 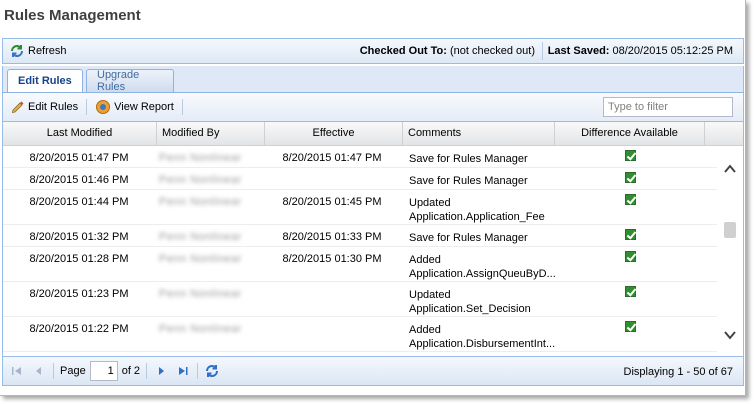 I want to click on last-page-icon, so click(x=183, y=371).